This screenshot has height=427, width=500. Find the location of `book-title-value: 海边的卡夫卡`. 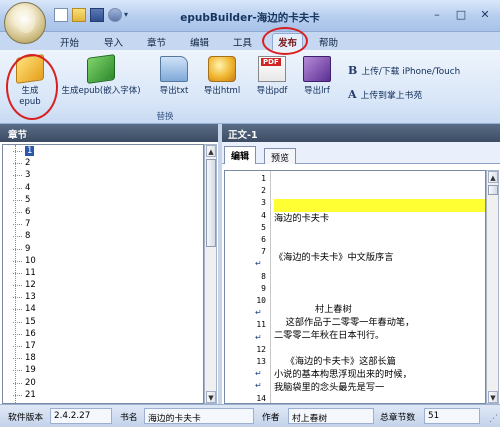

book-title-value: 海边的卡夫卡 is located at coordinates (199, 416).